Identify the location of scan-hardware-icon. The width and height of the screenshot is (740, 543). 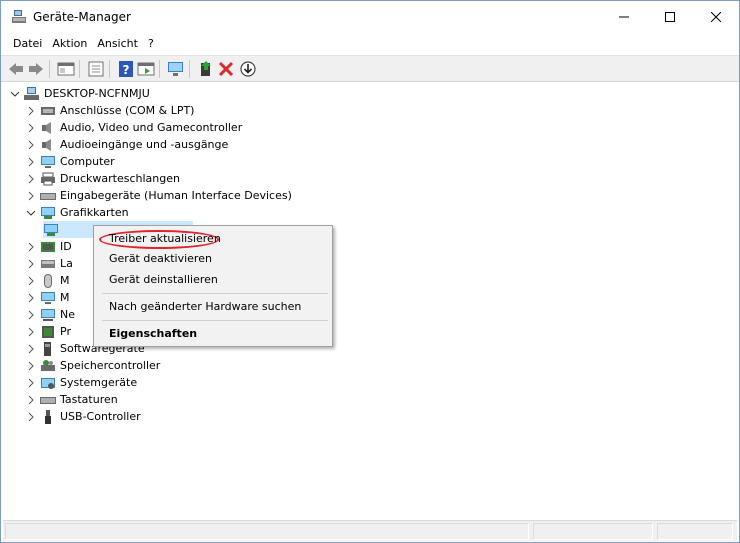
(176, 69).